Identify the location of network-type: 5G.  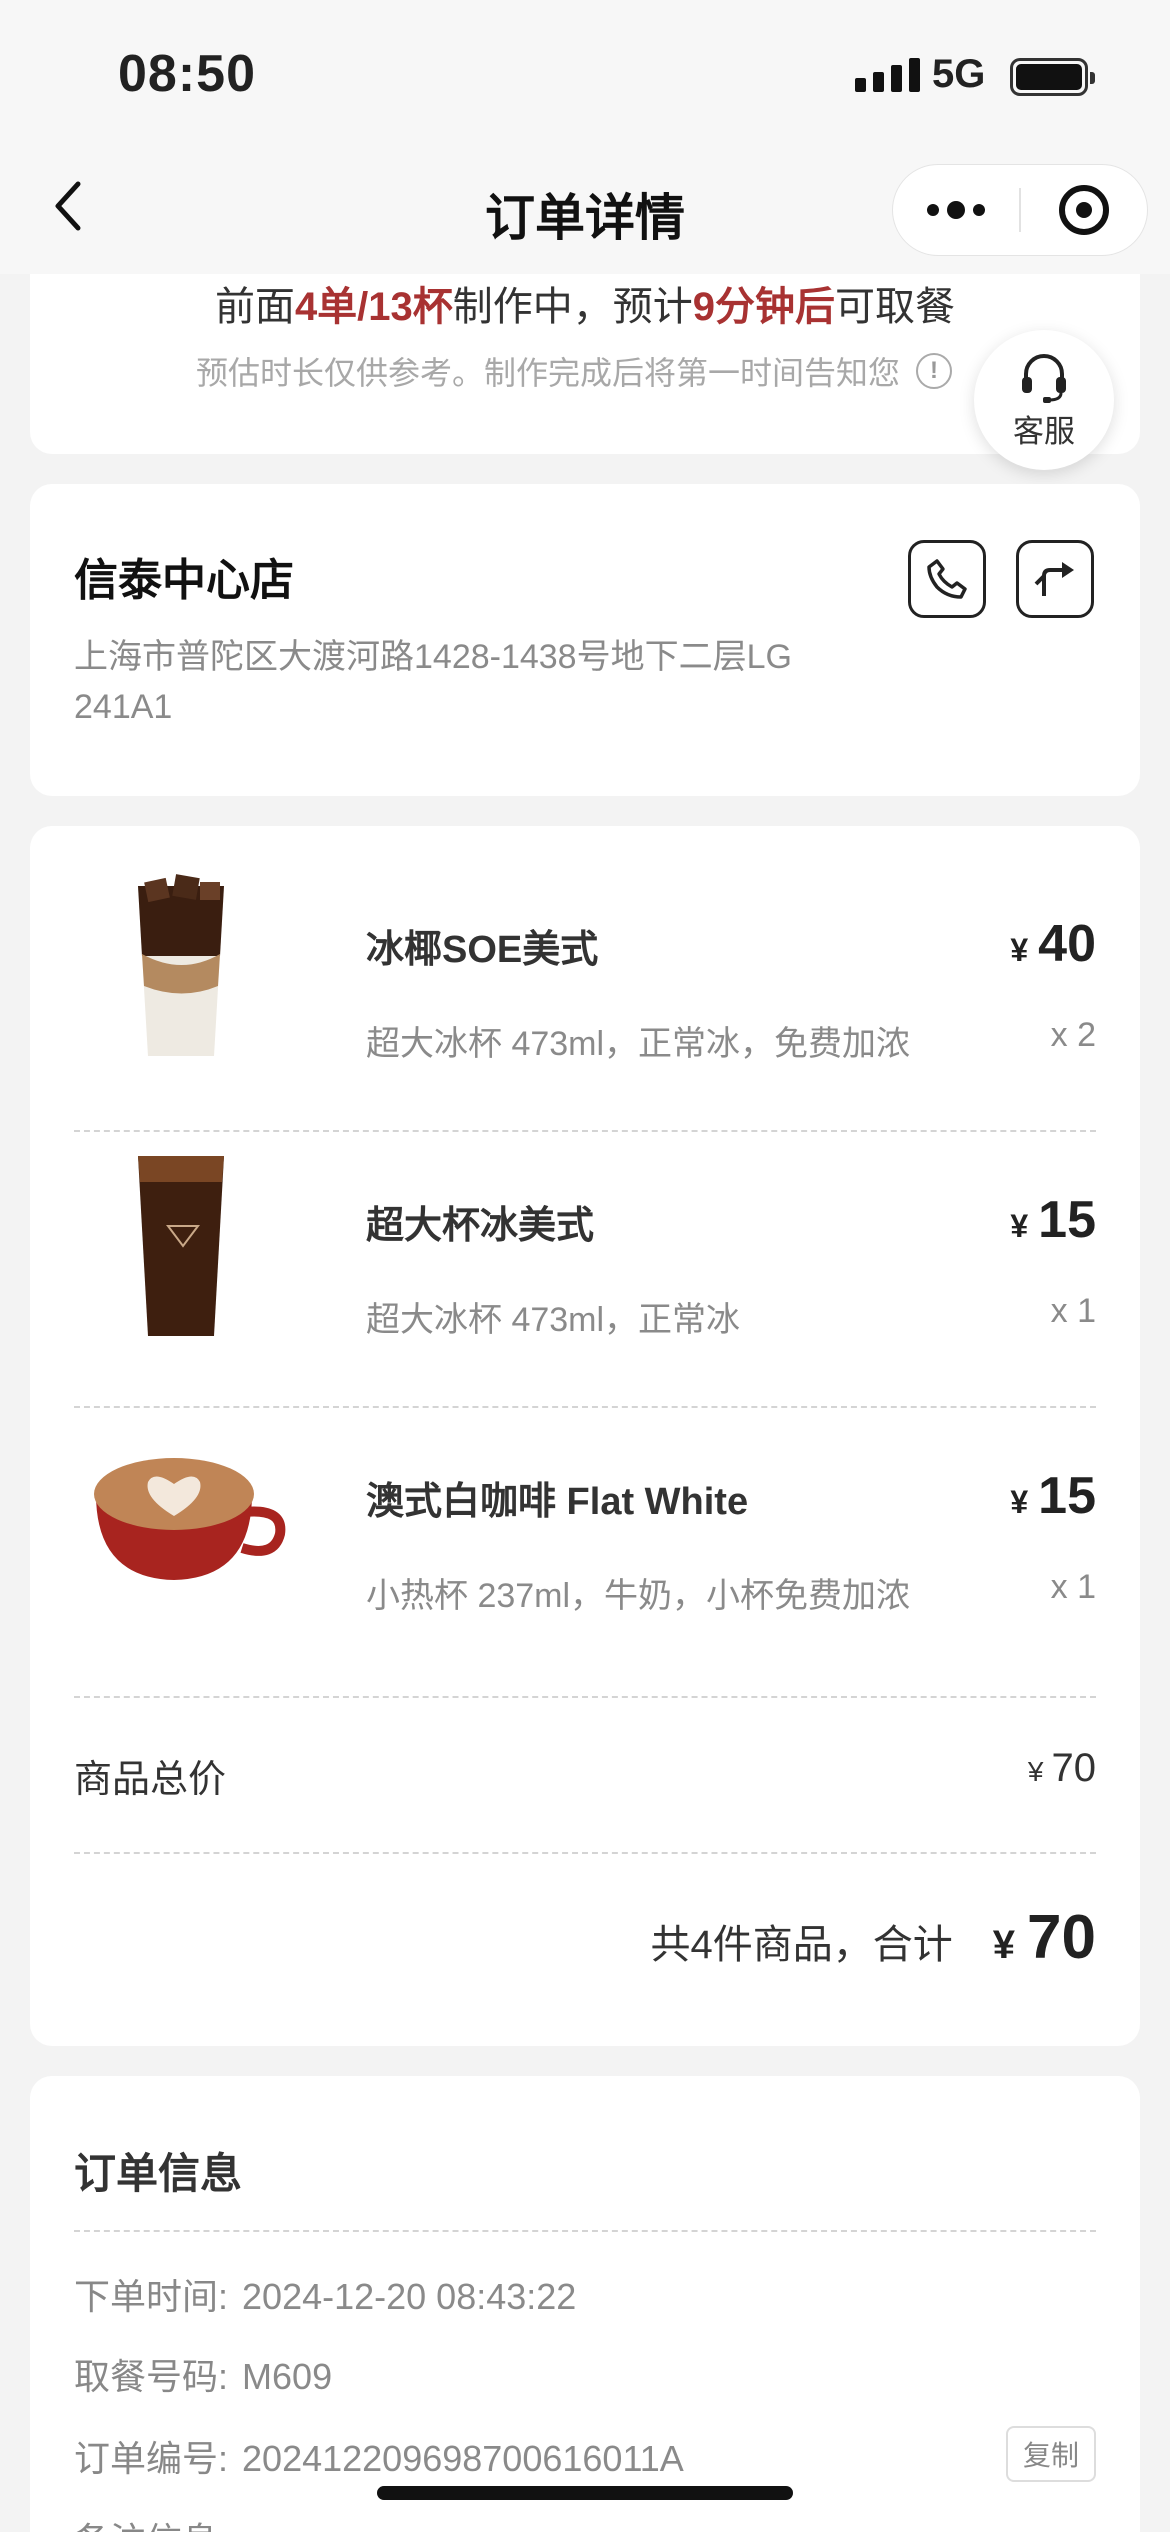
(959, 74).